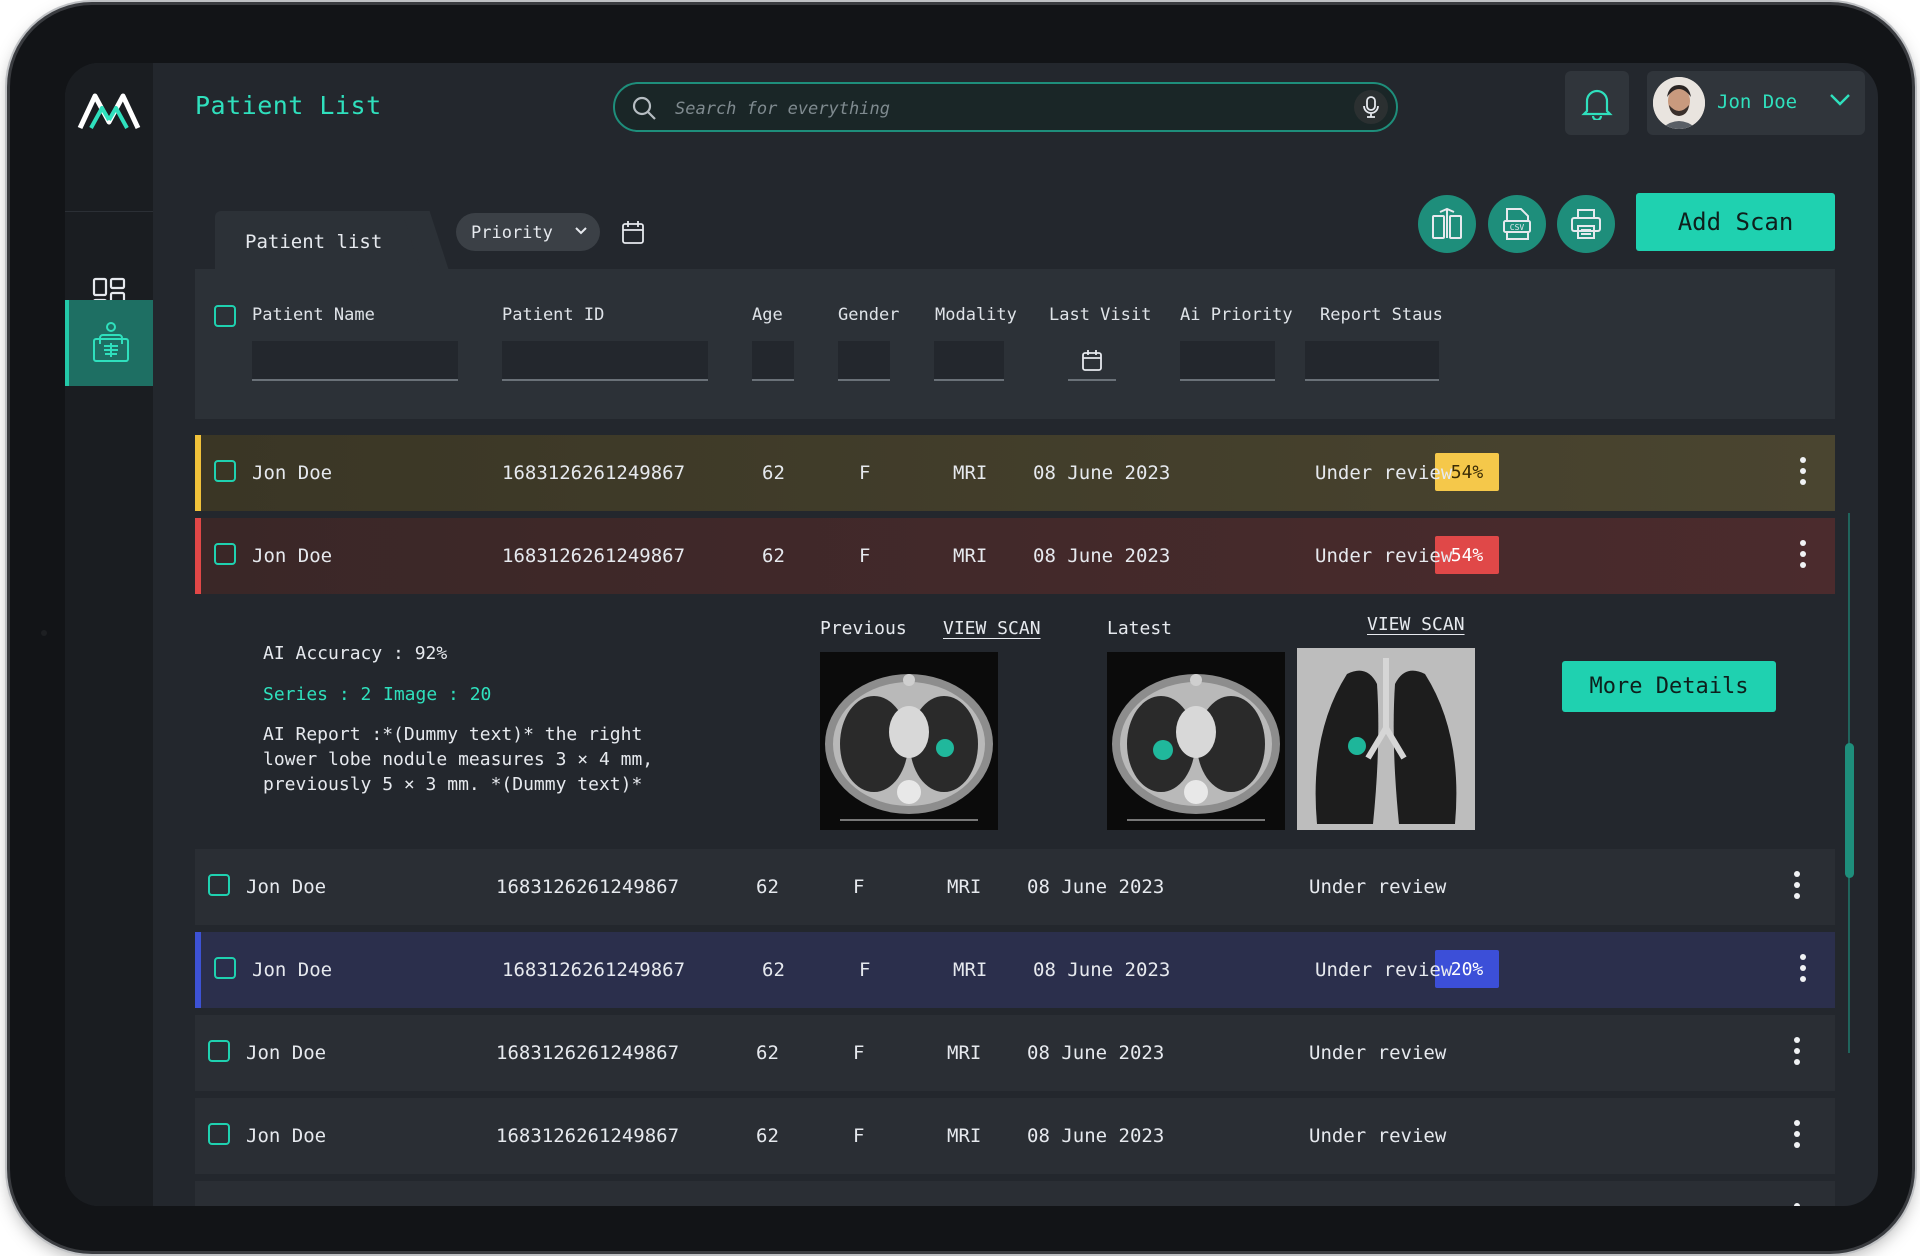  What do you see at coordinates (1381, 315) in the screenshot?
I see `header-report-status: Report Staus` at bounding box center [1381, 315].